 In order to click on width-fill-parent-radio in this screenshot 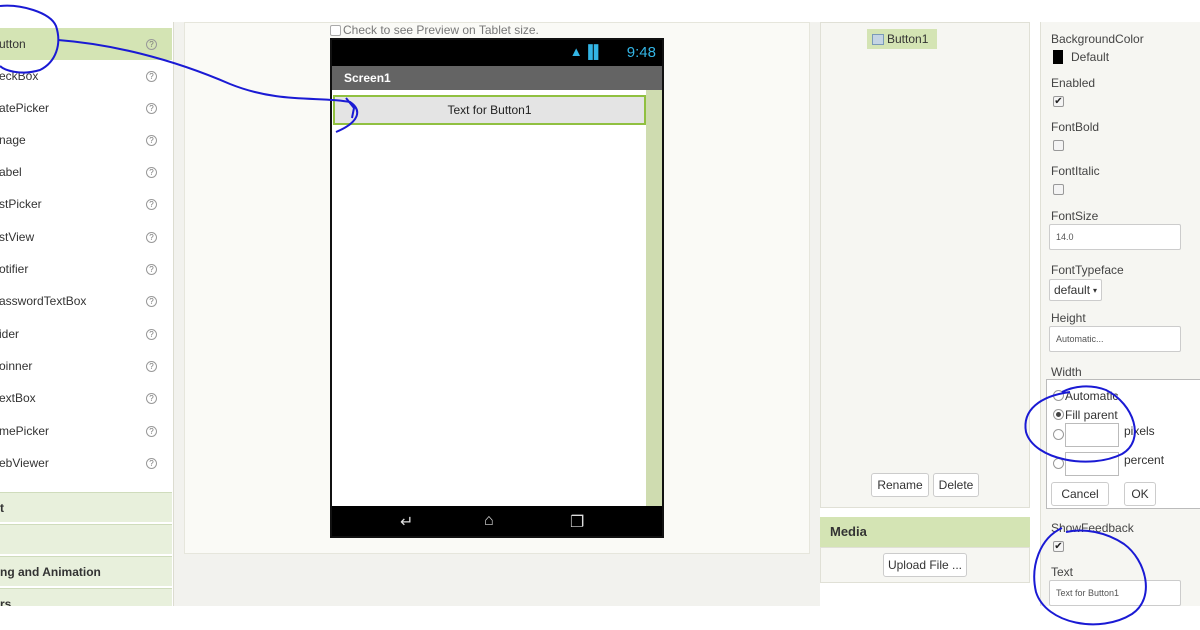, I will do `click(1058, 414)`.